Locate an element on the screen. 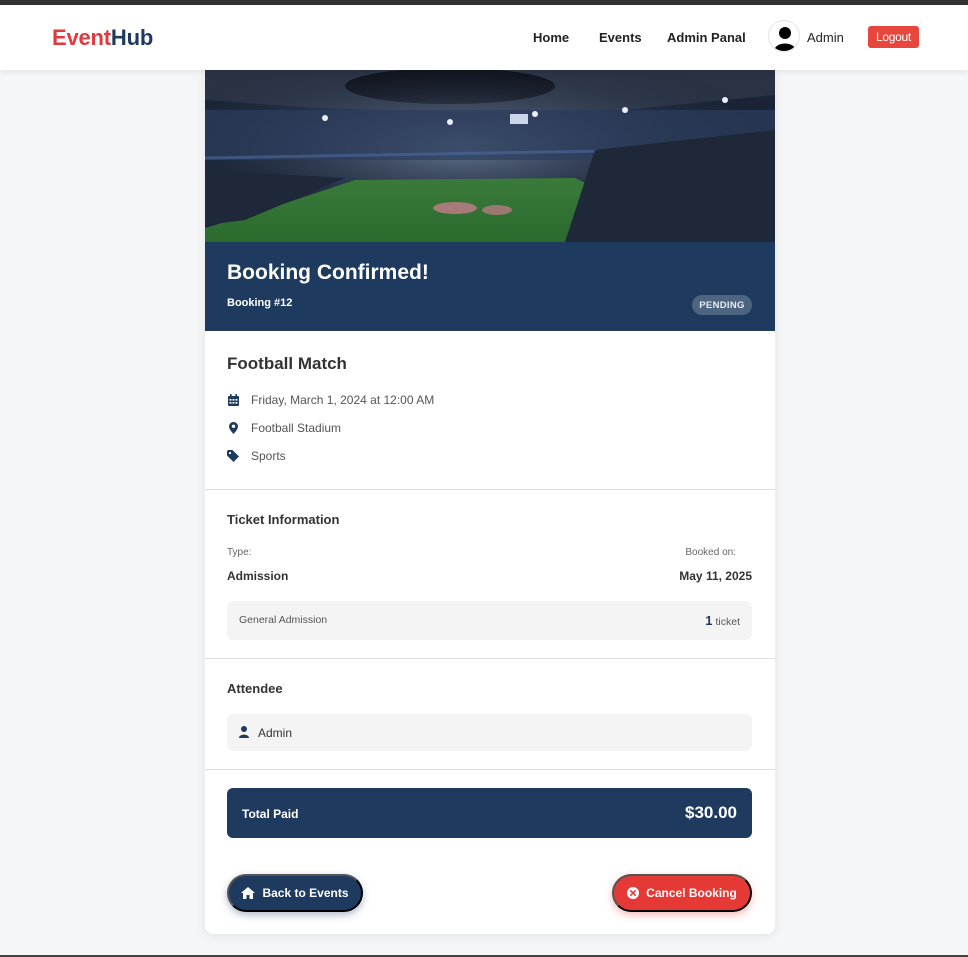 This screenshot has height=957, width=968. times-circle-icon is located at coordinates (633, 893).